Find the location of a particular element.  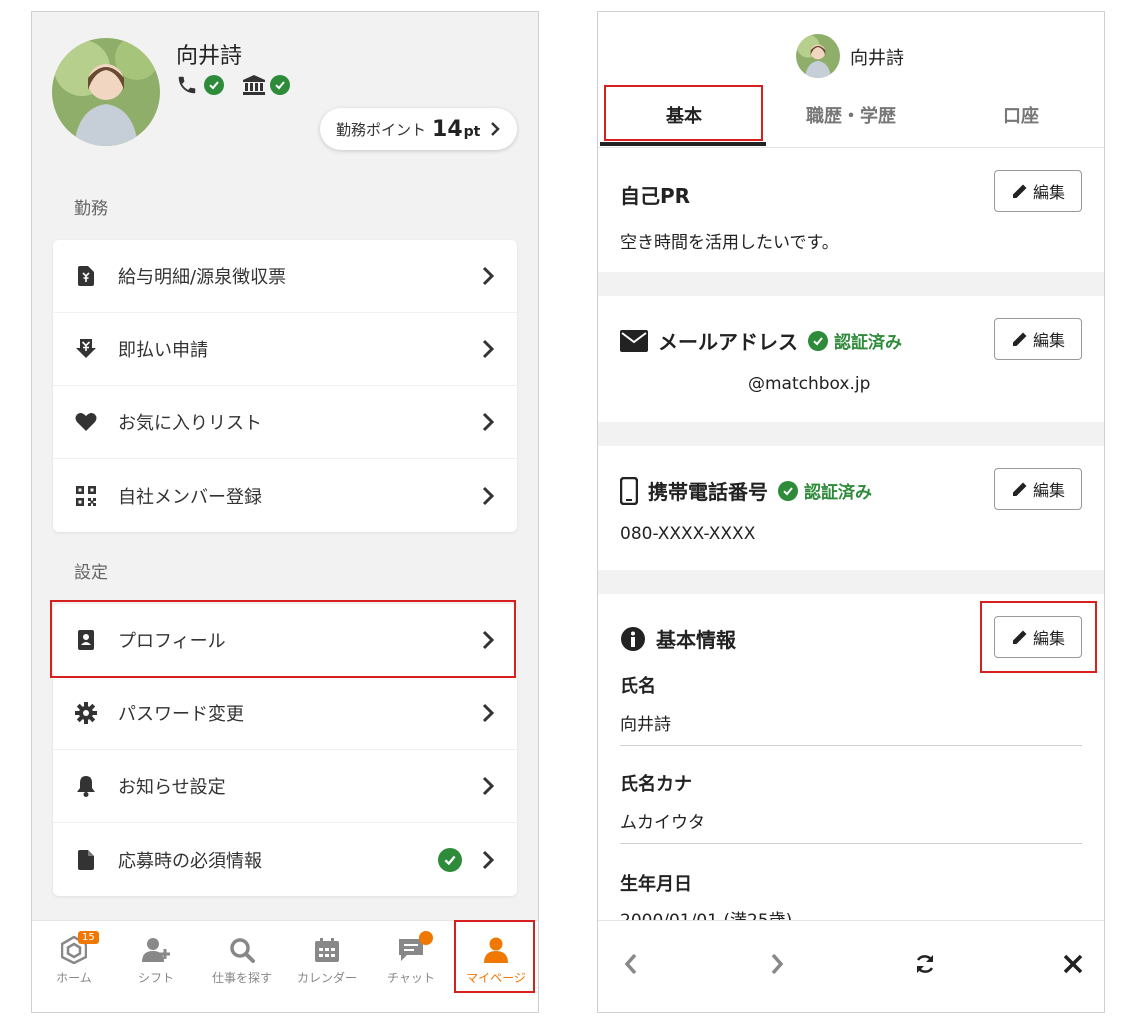

tab-home: 15 ホーム is located at coordinates (74, 958).